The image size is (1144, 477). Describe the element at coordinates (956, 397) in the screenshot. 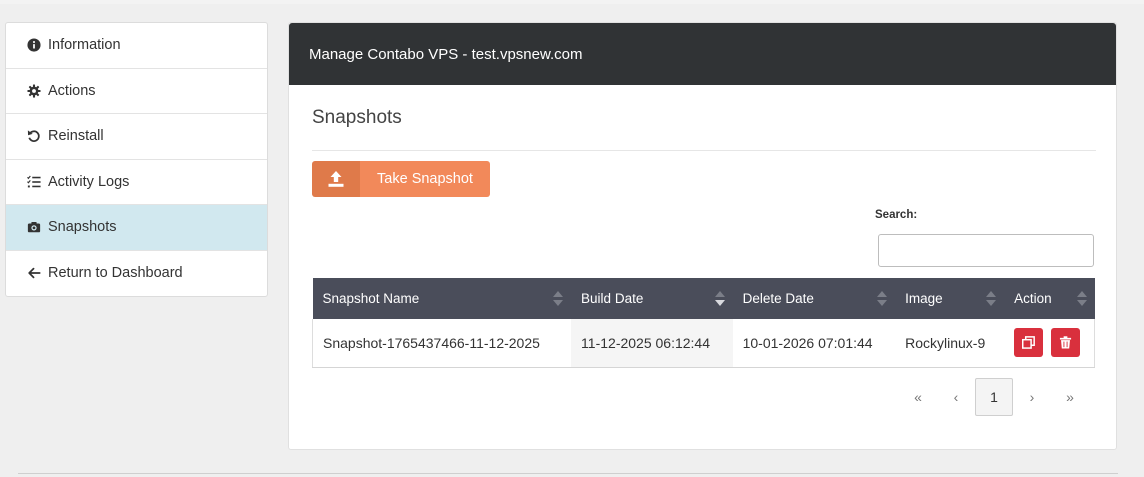

I see `pagination-prev: ‹` at that location.